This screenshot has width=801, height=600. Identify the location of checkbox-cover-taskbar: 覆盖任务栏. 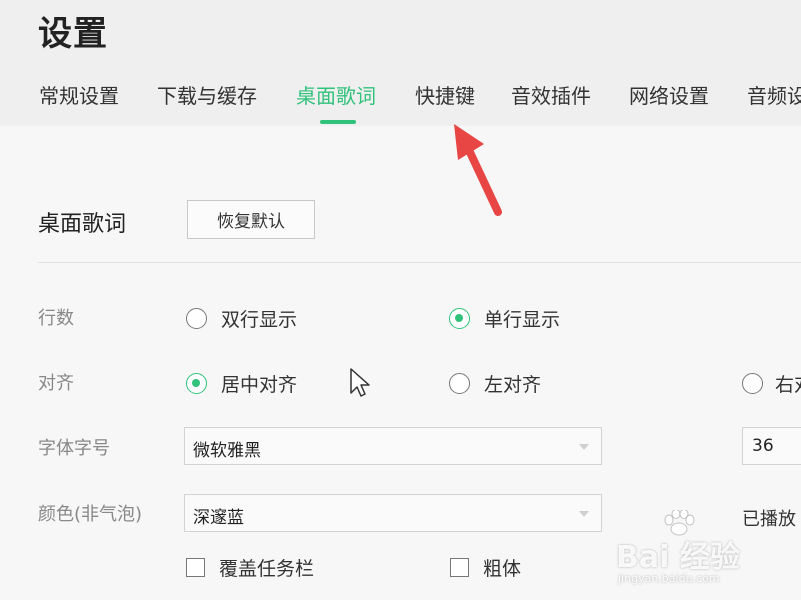
(250, 567).